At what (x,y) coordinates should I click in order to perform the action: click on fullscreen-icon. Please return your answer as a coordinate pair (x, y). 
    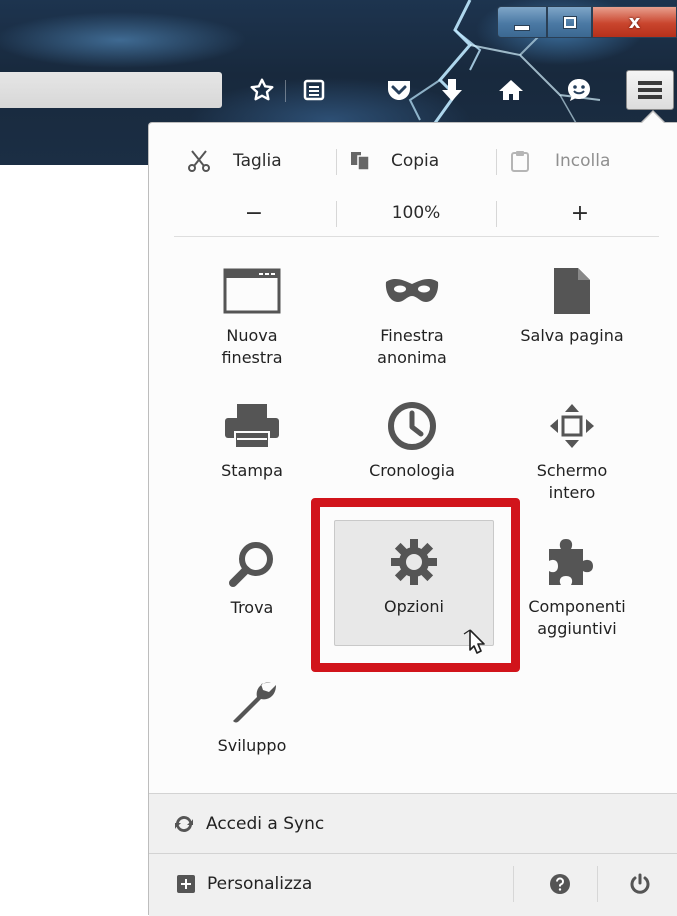
    Looking at the image, I should click on (572, 426).